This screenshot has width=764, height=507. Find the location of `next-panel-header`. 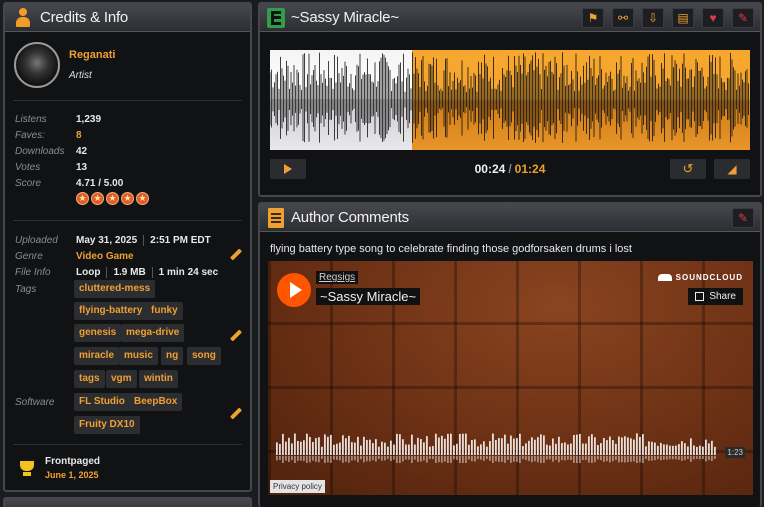

next-panel-header is located at coordinates (127, 502).